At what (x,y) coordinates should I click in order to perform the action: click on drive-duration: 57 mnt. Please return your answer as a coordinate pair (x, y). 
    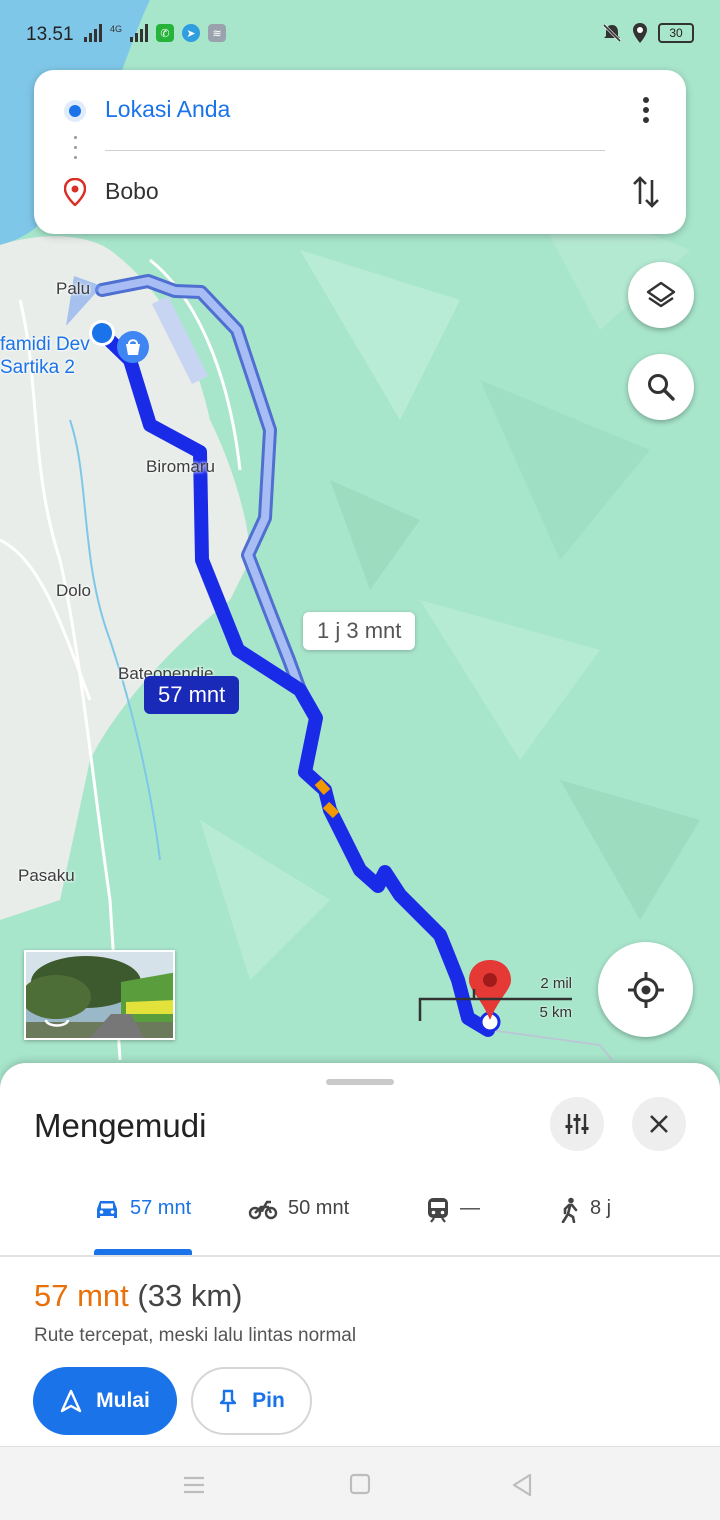
    Looking at the image, I should click on (161, 1208).